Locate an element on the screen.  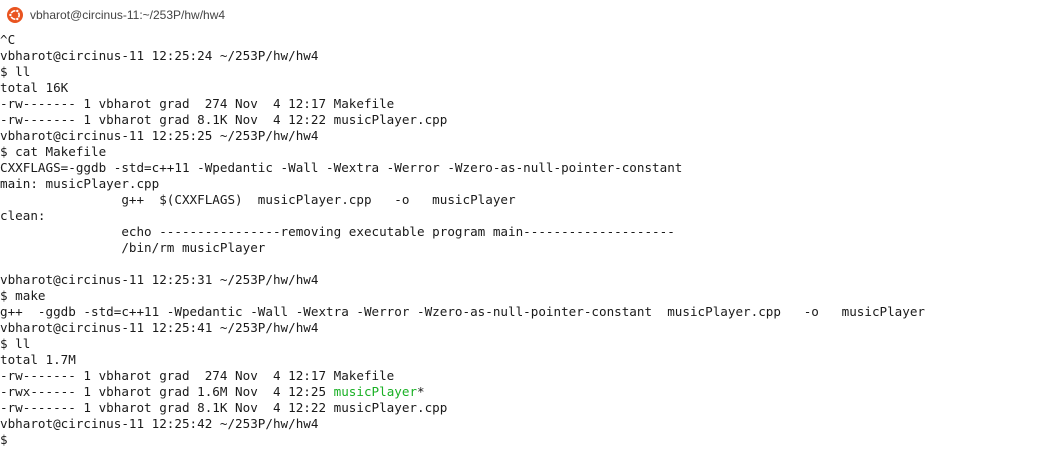
terminal-line: total 1.7M is located at coordinates (38, 359).